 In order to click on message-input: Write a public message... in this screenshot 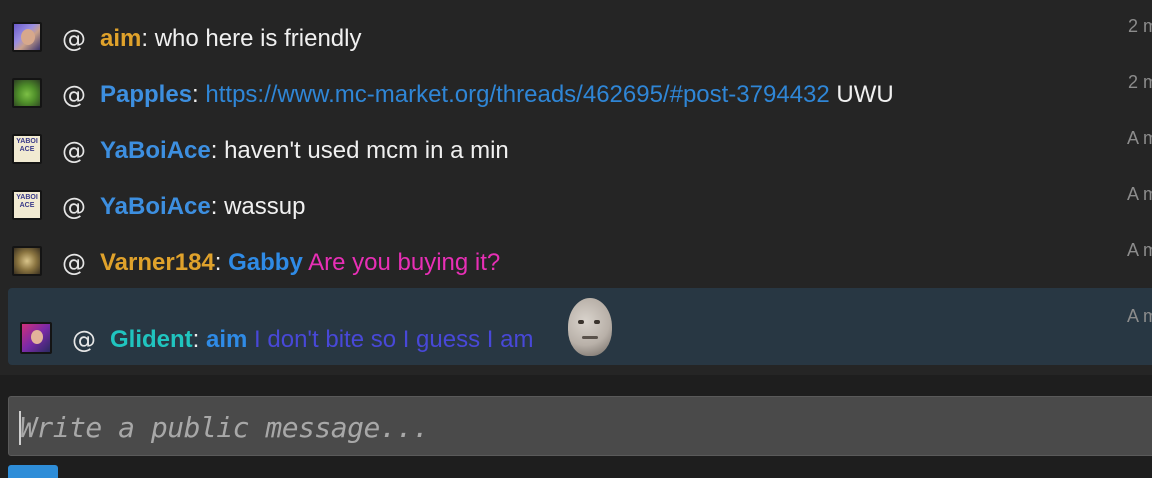, I will do `click(580, 426)`.